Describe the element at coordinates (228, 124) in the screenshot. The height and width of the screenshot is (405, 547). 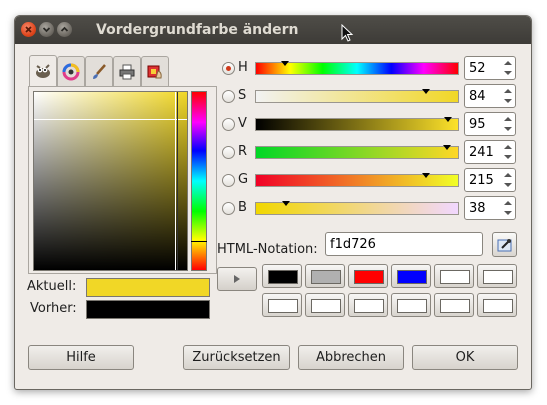
I see `channel-radio-v` at that location.